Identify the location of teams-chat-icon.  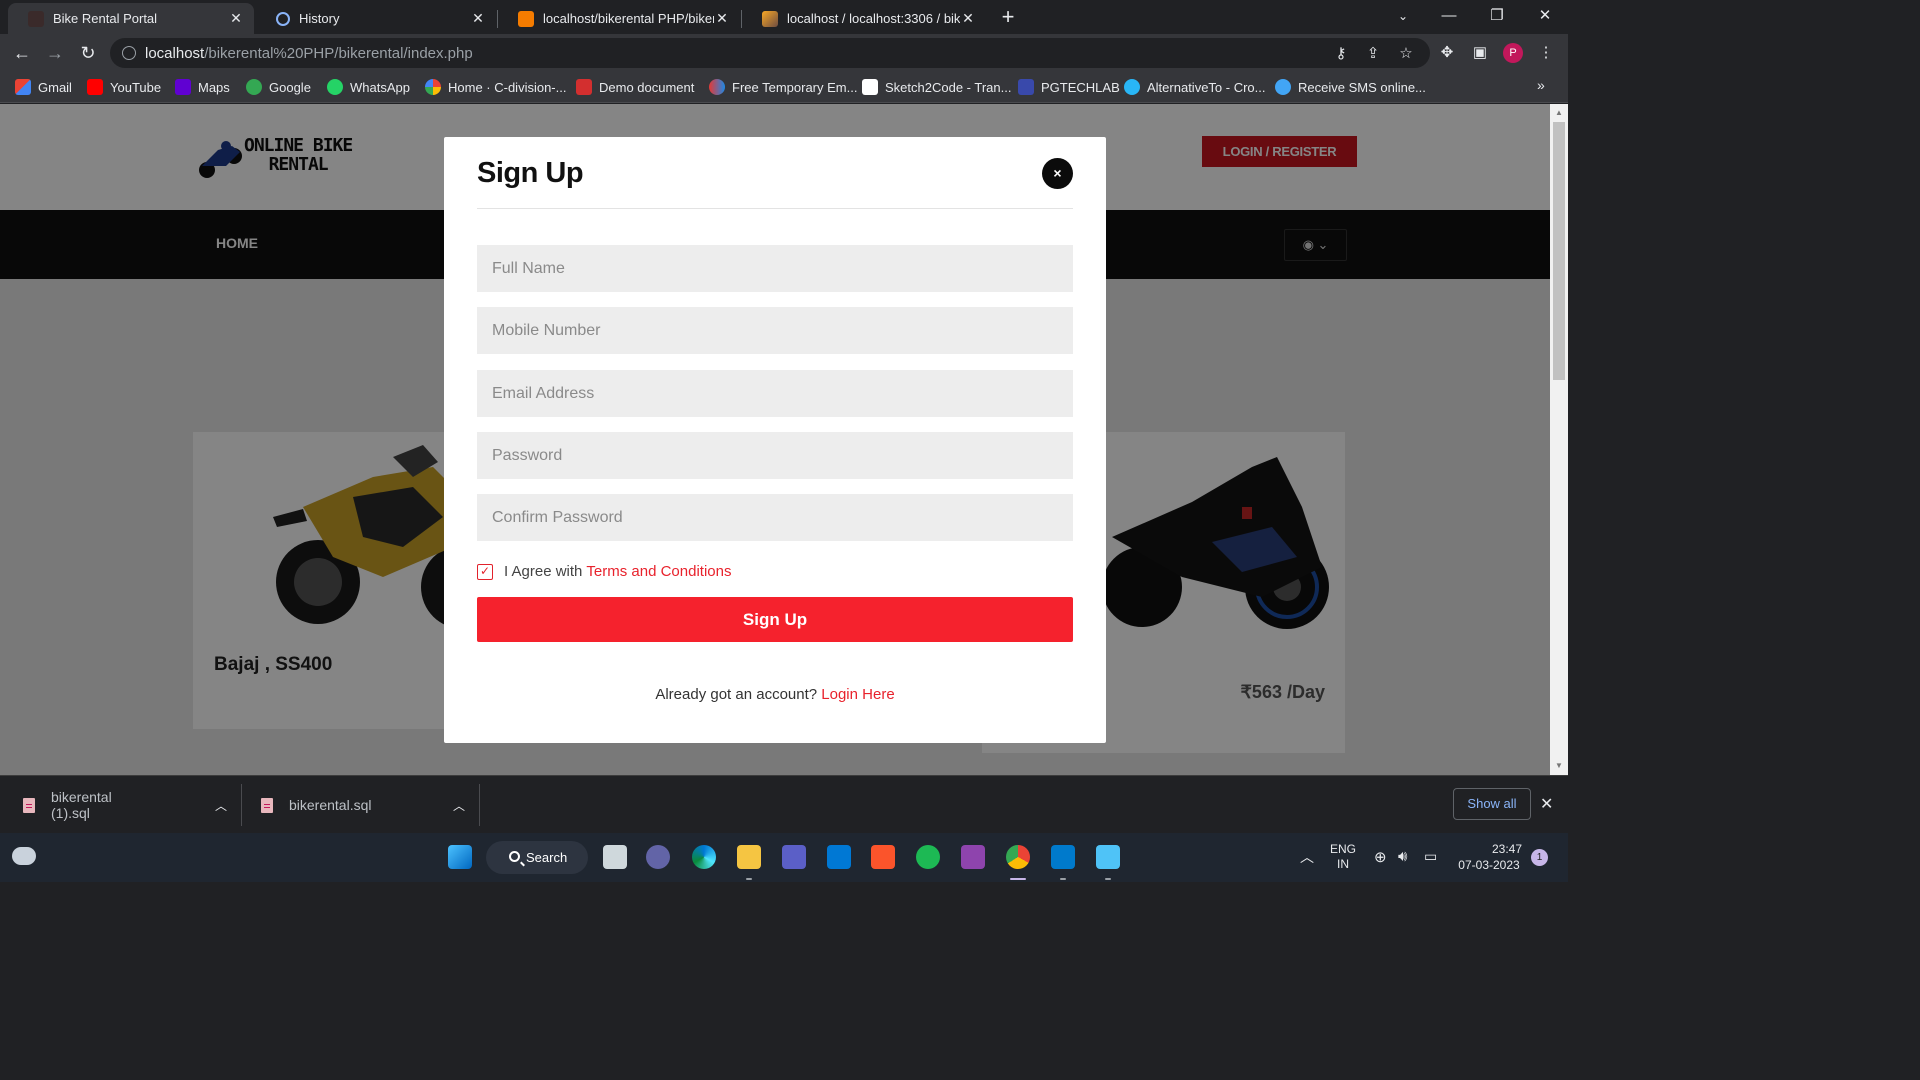
(658, 857).